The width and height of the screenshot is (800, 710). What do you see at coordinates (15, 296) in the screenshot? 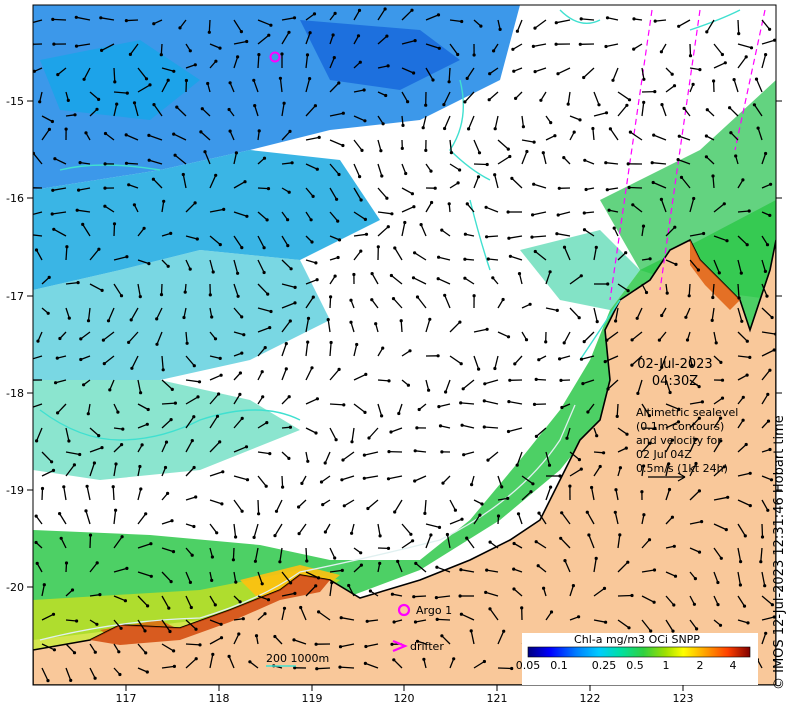
I see `lat-tick-label: -17` at bounding box center [15, 296].